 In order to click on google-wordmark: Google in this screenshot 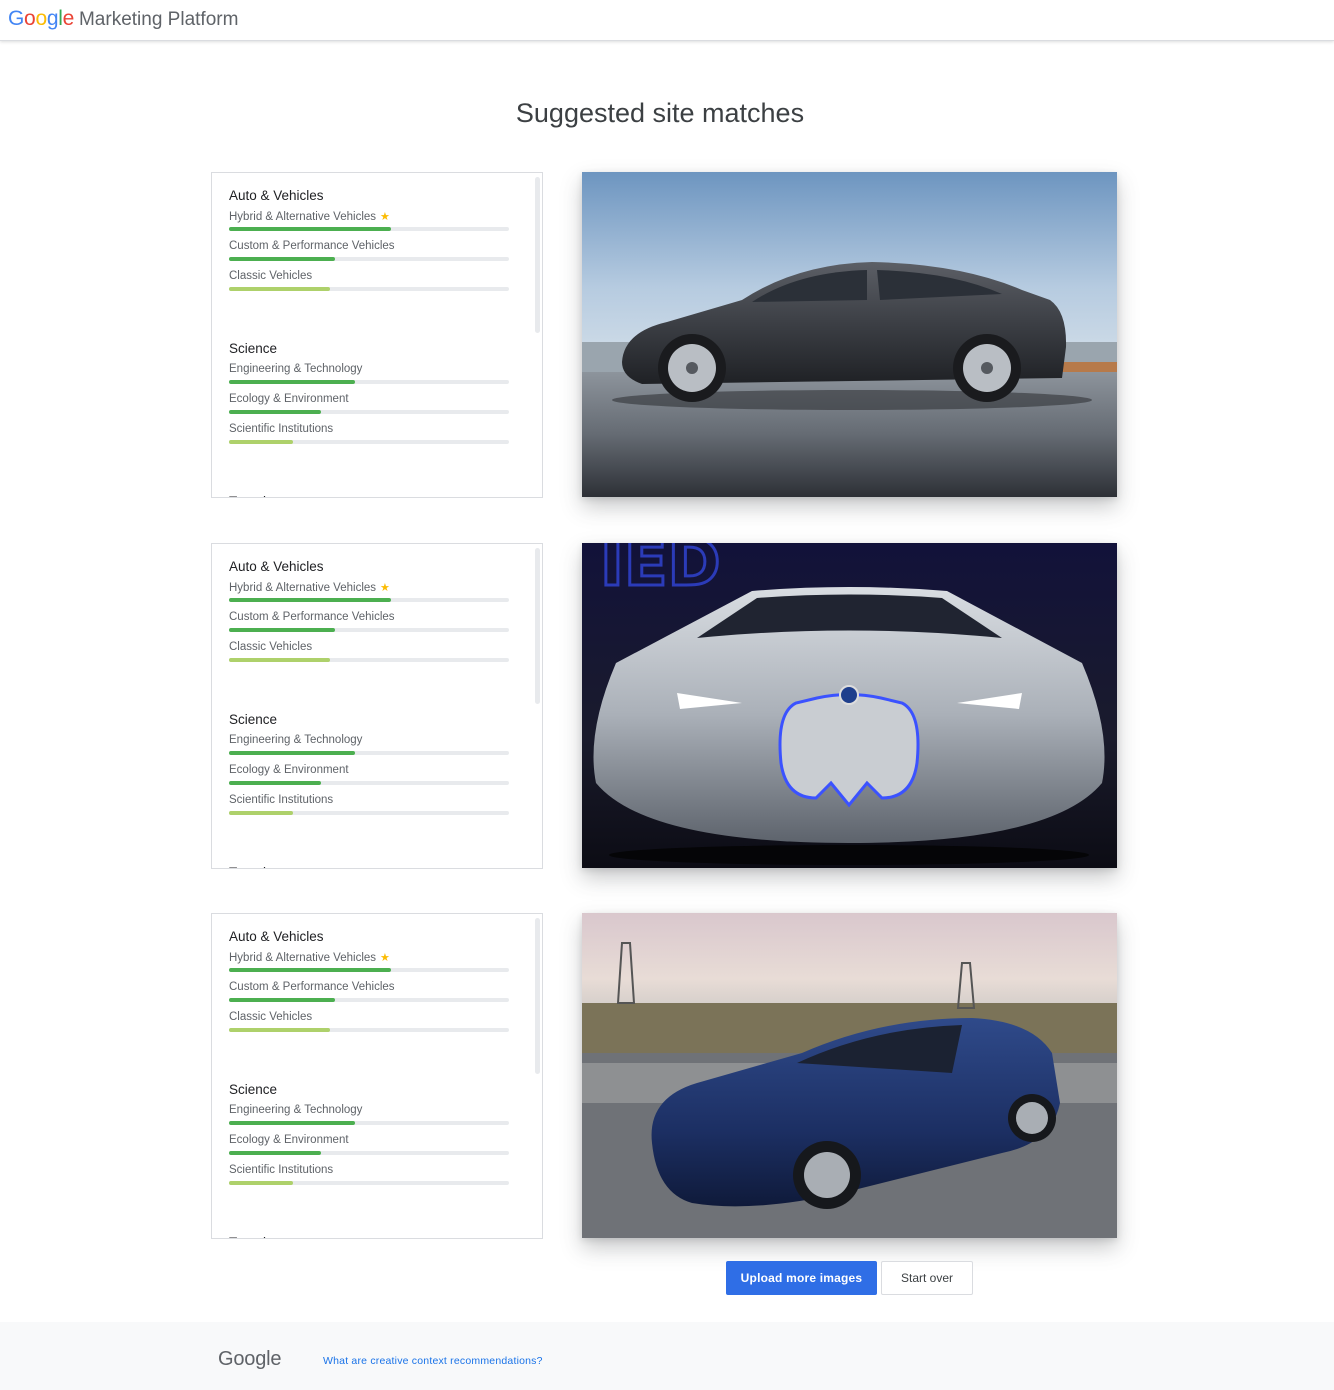, I will do `click(41, 19)`.